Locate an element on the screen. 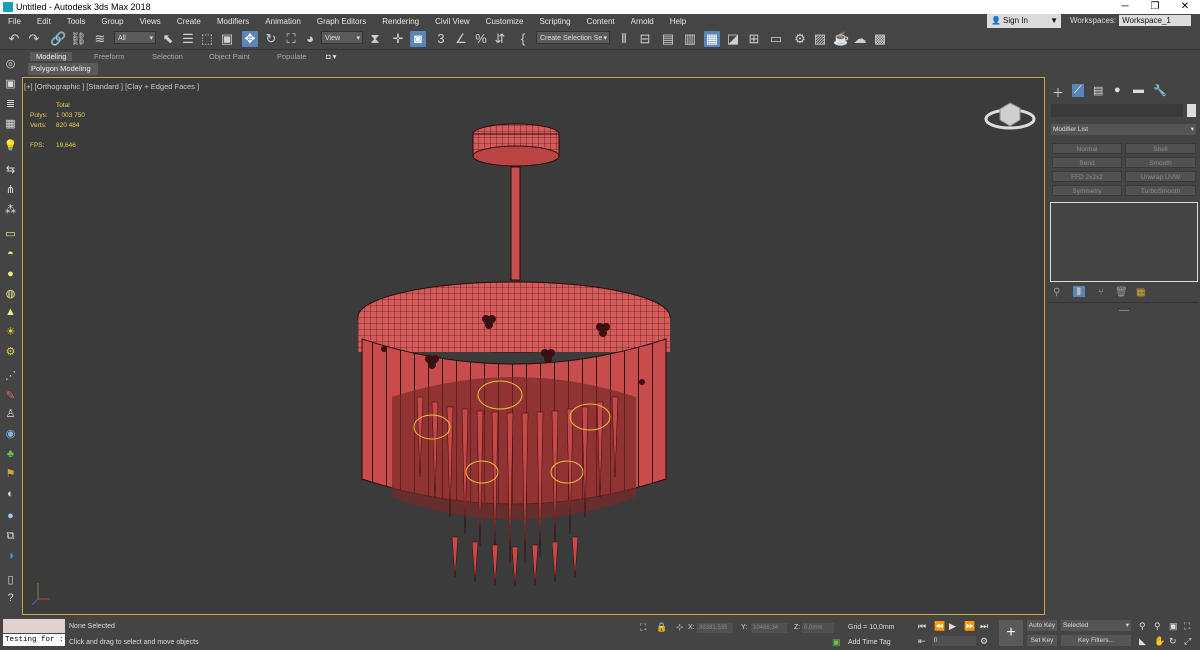 Image resolution: width=1200 pixels, height=650 pixels. sun-icon: ☀ is located at coordinates (10, 332).